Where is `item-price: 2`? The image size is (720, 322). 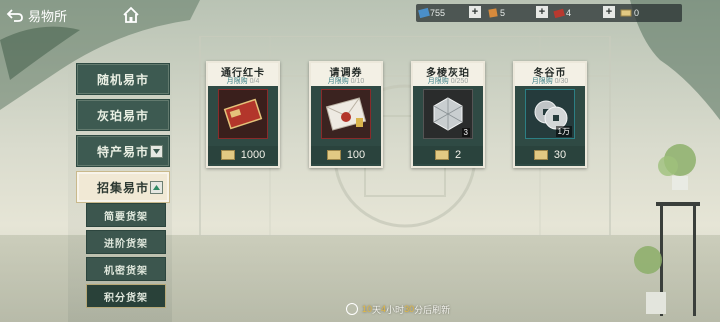
item-price: 2 is located at coordinates (448, 155).